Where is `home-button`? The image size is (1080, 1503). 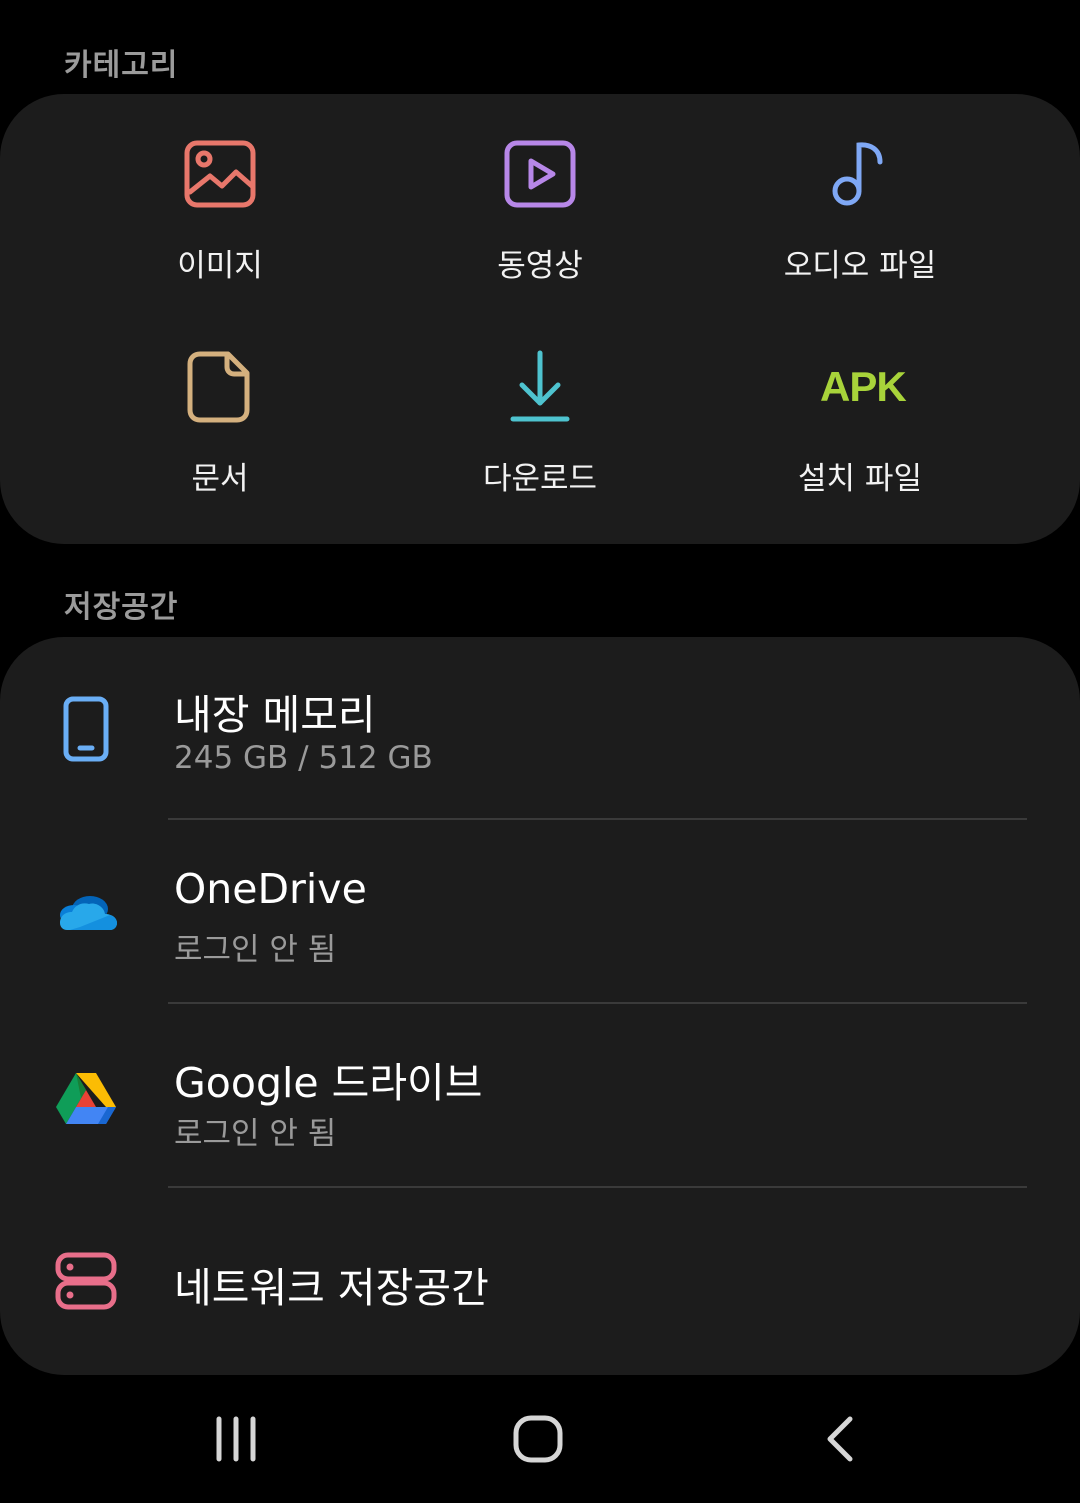 home-button is located at coordinates (538, 1439).